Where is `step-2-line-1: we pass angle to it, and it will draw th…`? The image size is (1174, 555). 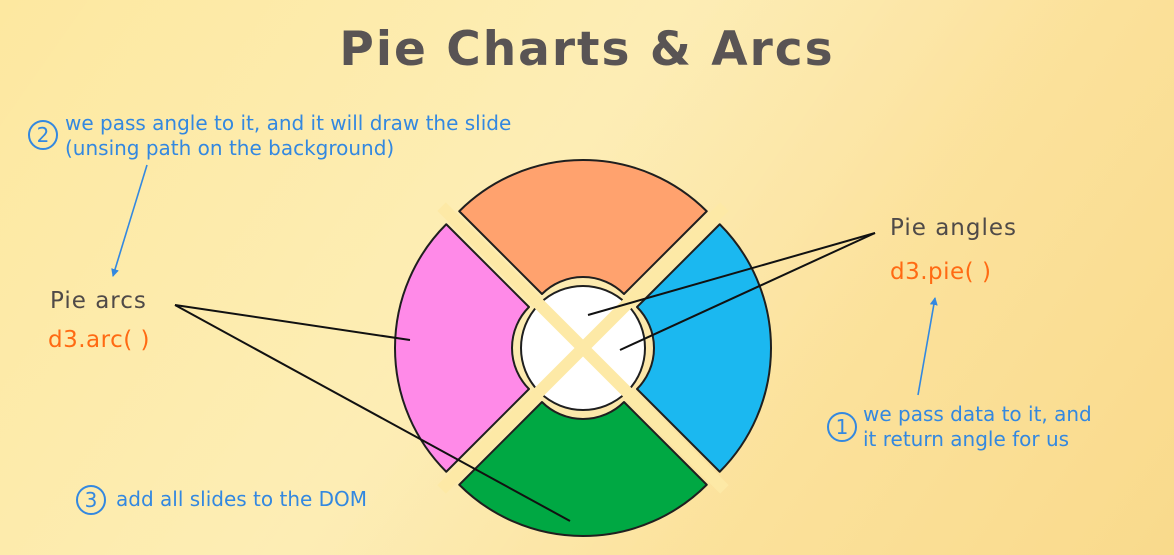
step-2-line-1: we pass angle to it, and it will draw th… is located at coordinates (288, 123).